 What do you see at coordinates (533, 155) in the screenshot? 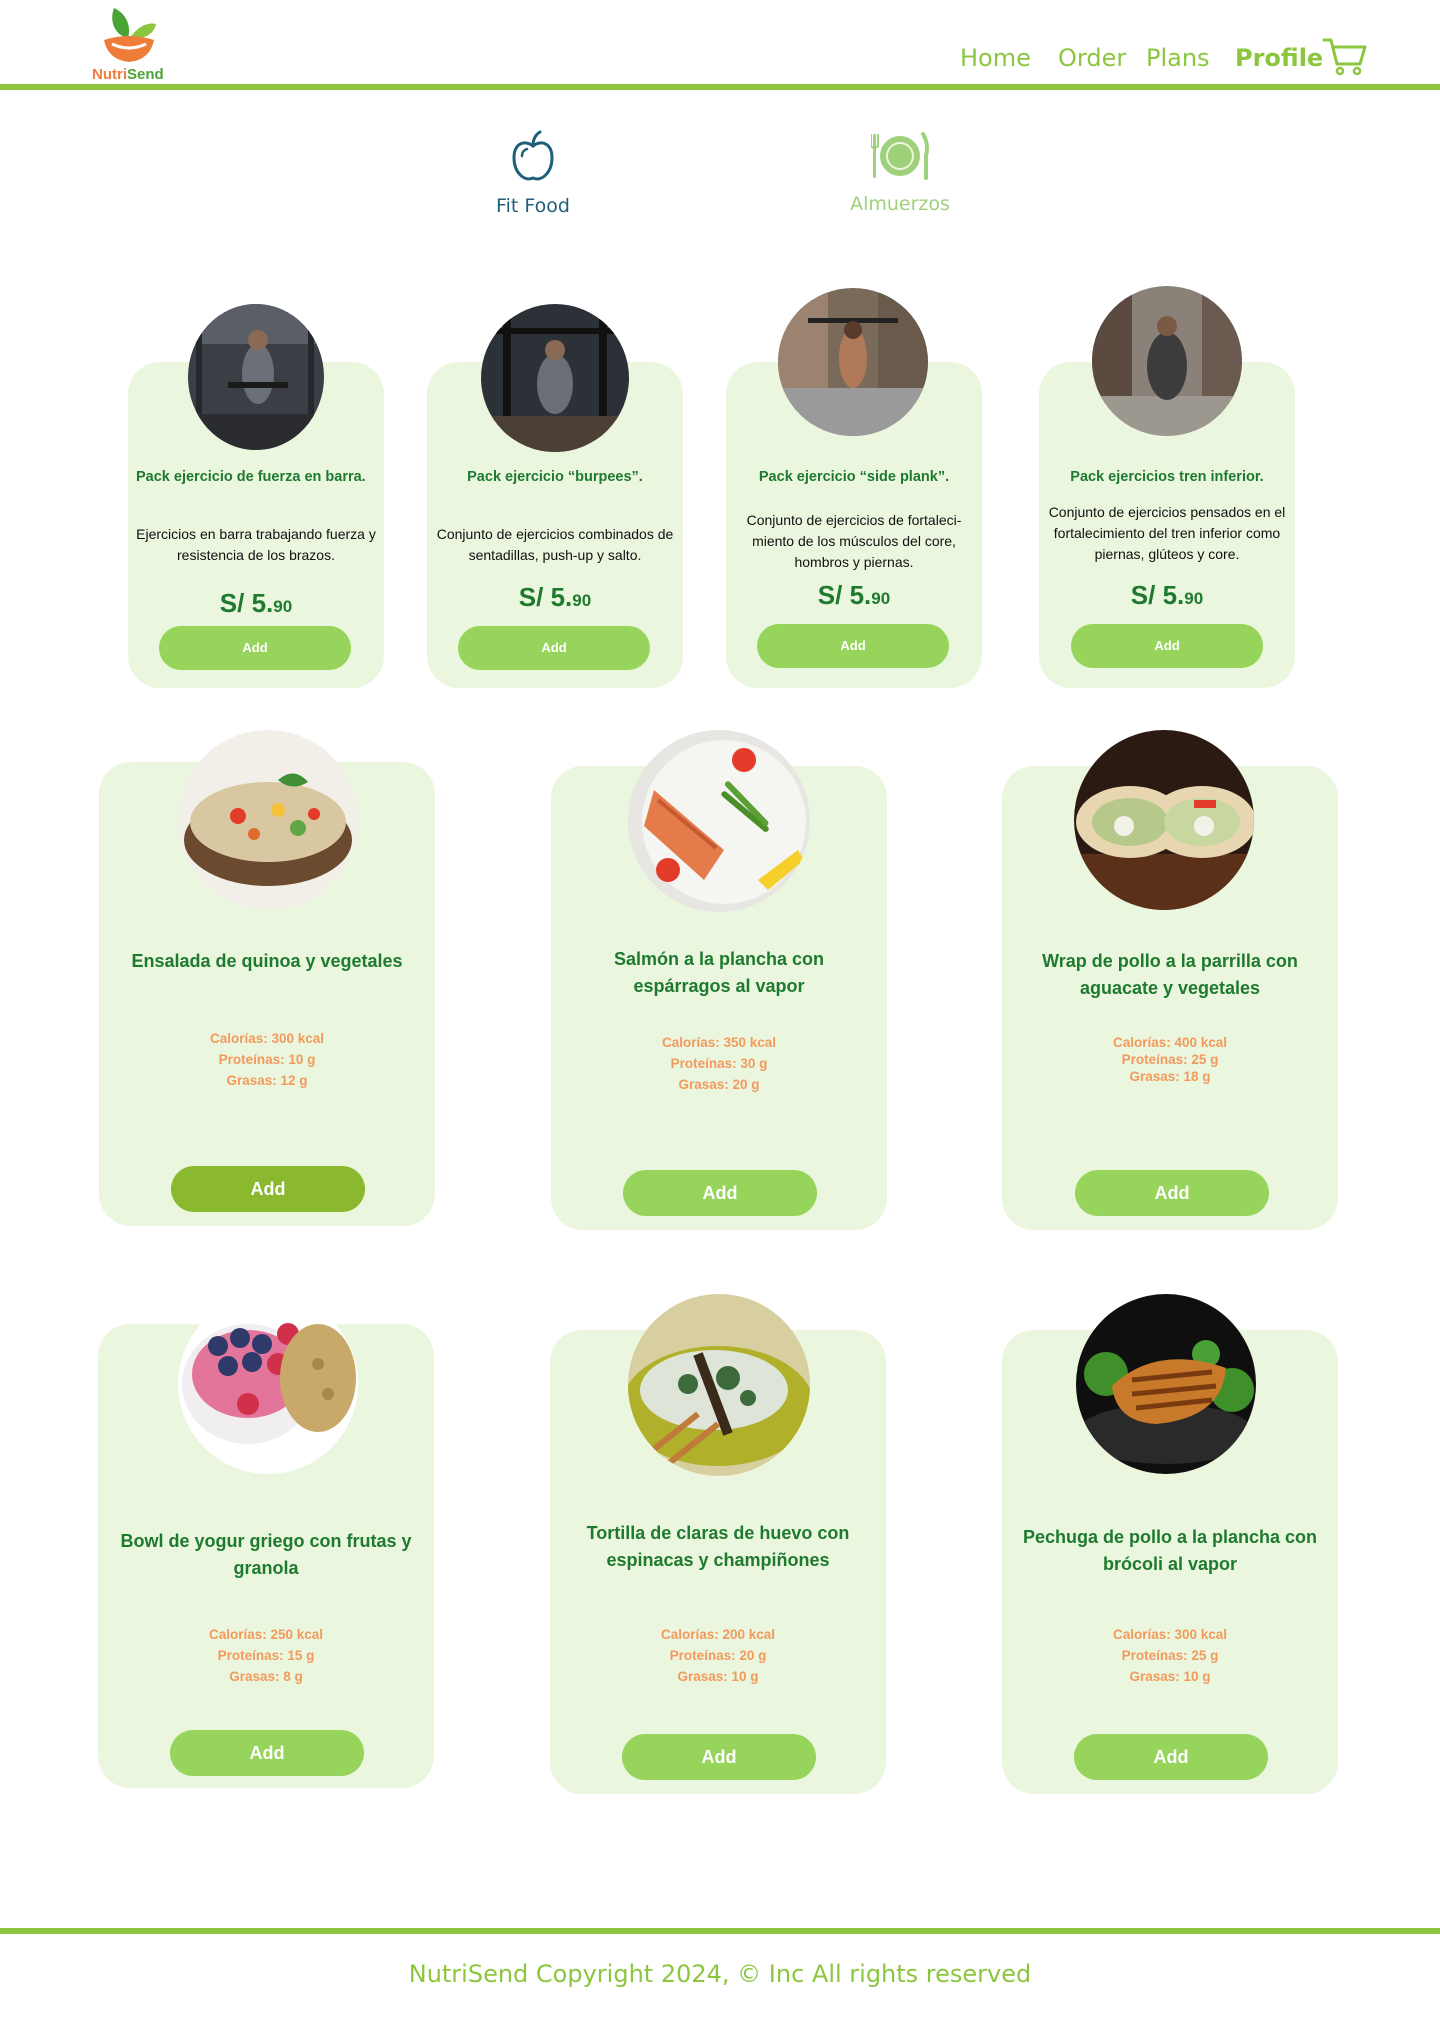
I see `apple-icon` at bounding box center [533, 155].